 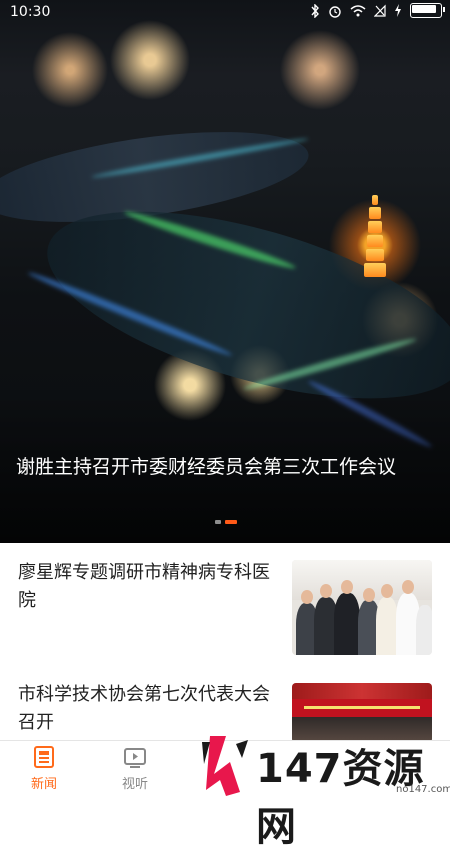 I want to click on carousel-indicator, so click(x=226, y=522).